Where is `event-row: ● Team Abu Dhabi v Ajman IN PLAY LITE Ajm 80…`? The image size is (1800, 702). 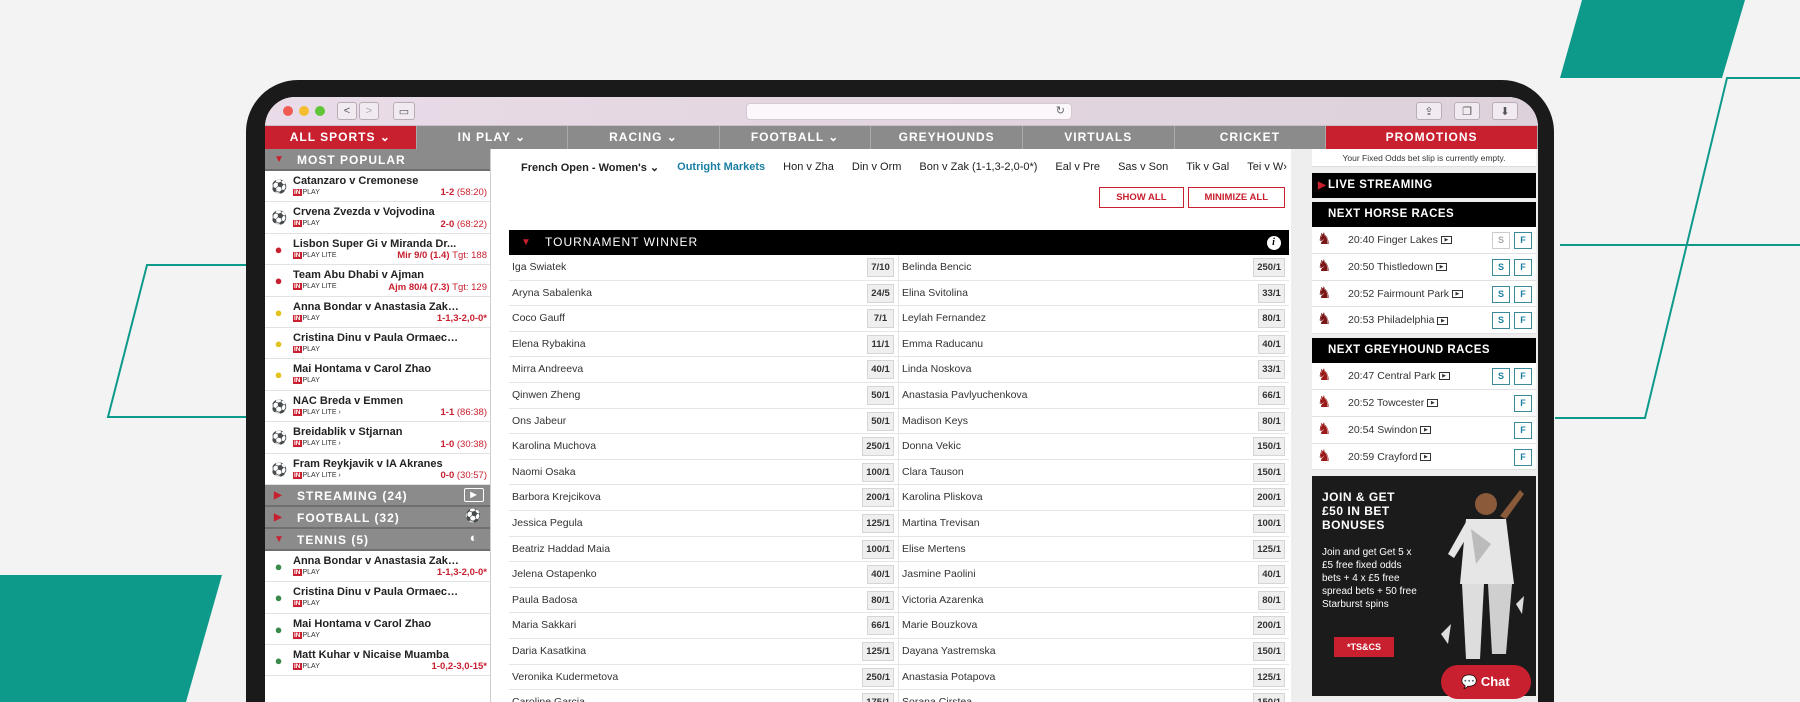 event-row: ● Team Abu Dhabi v Ajman IN PLAY LITE Ajm 80… is located at coordinates (377, 281).